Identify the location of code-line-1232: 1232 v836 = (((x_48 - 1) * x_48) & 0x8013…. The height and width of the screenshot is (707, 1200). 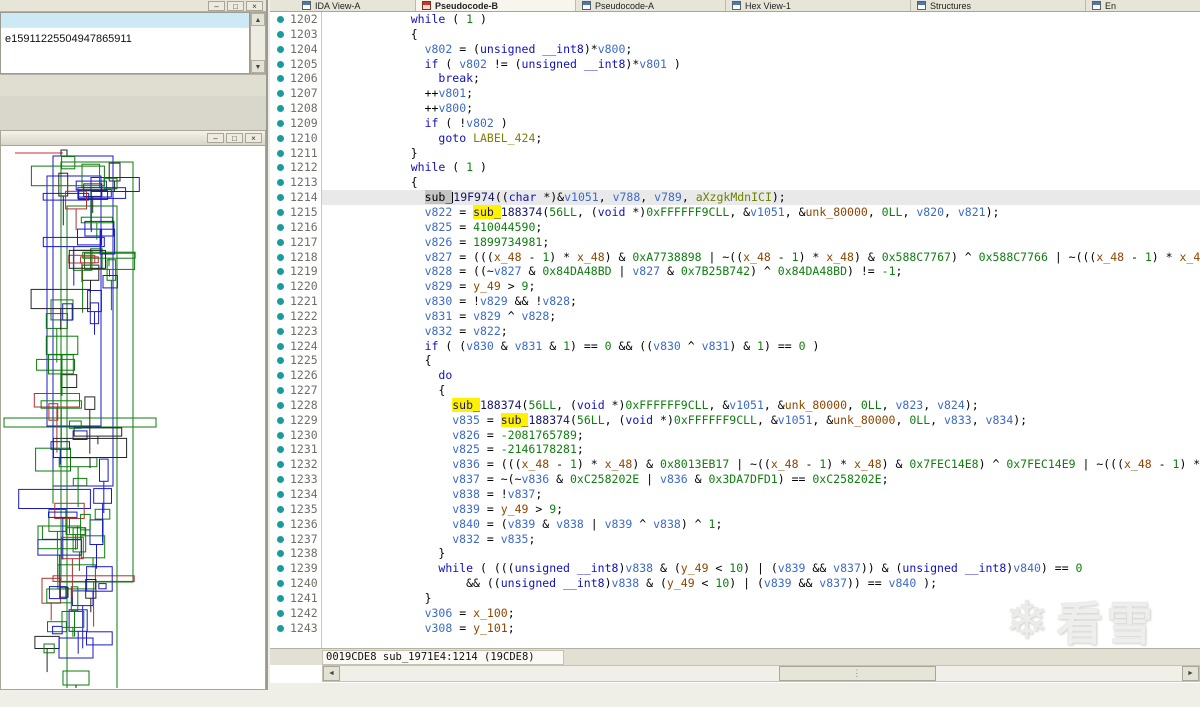
(735, 464).